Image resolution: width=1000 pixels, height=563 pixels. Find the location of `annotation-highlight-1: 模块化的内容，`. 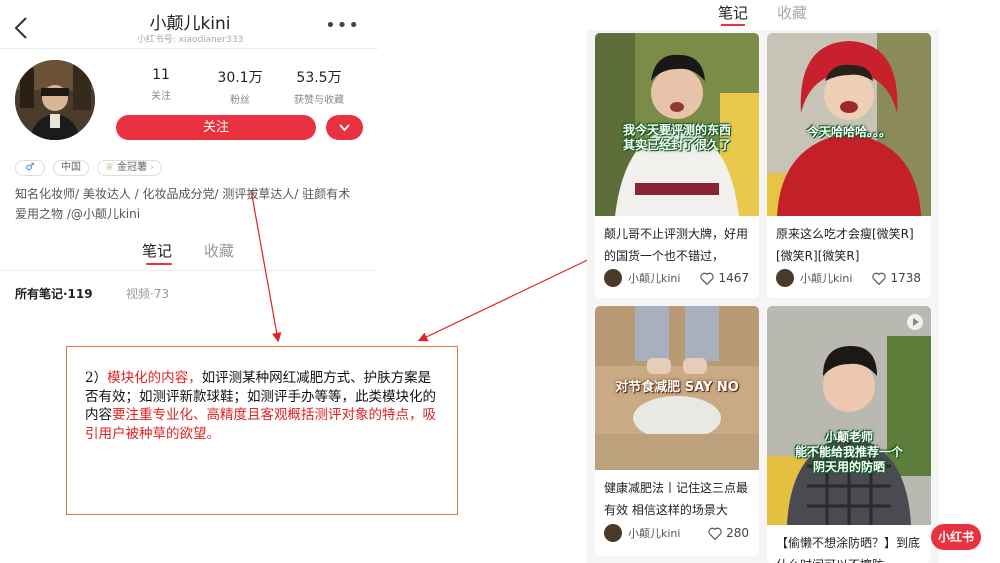

annotation-highlight-1: 模块化的内容， is located at coordinates (154, 378).